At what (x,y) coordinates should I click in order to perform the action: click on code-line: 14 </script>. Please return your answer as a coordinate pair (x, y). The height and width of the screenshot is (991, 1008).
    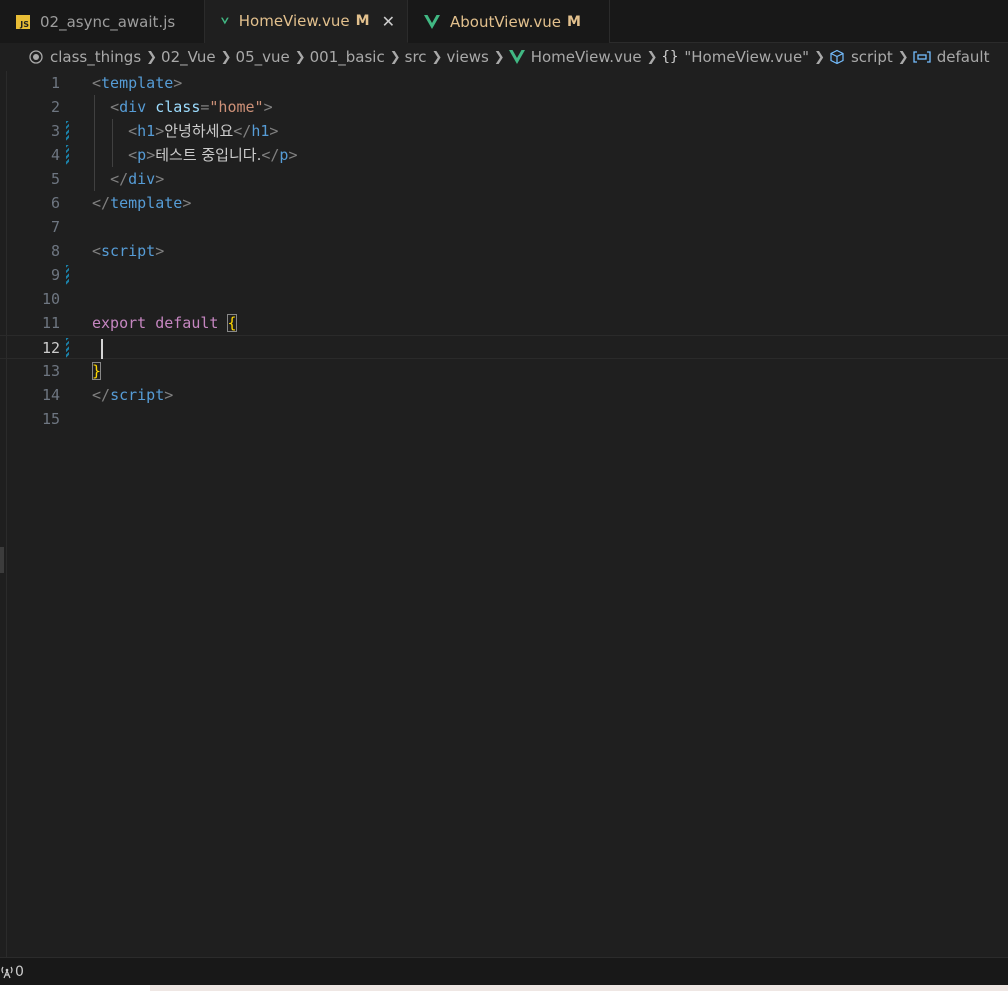
    Looking at the image, I should click on (504, 395).